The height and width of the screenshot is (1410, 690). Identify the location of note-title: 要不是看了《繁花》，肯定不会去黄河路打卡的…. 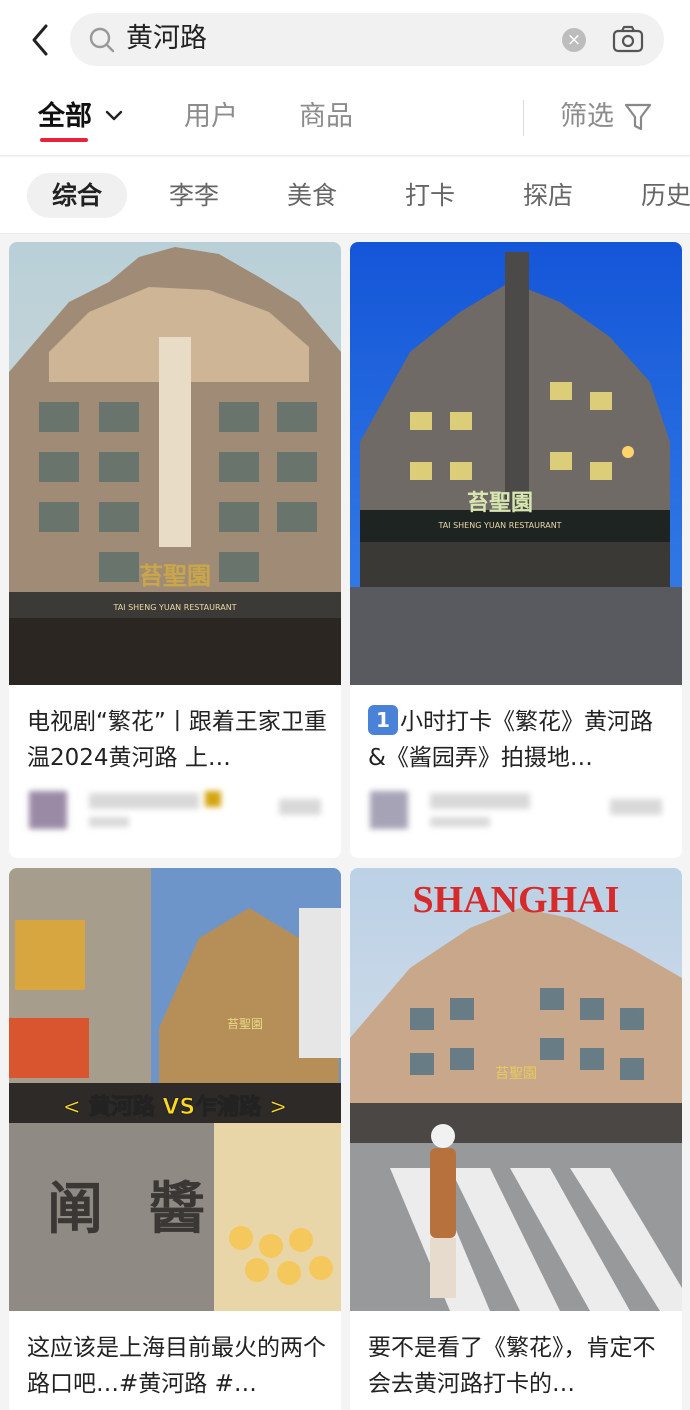
(518, 1366).